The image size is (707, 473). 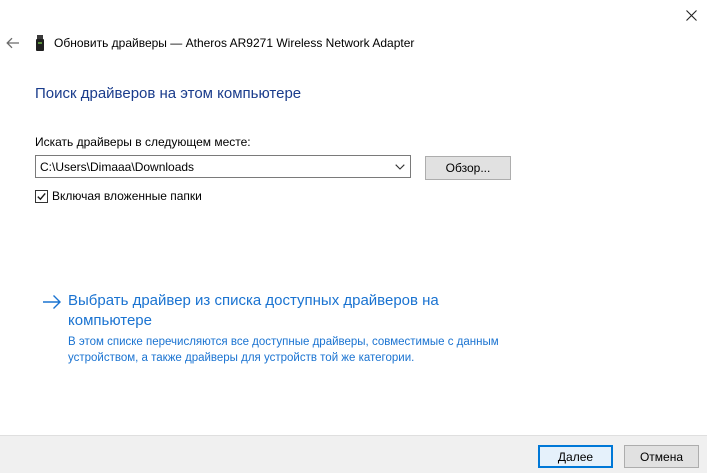 I want to click on back-button, so click(x=13, y=43).